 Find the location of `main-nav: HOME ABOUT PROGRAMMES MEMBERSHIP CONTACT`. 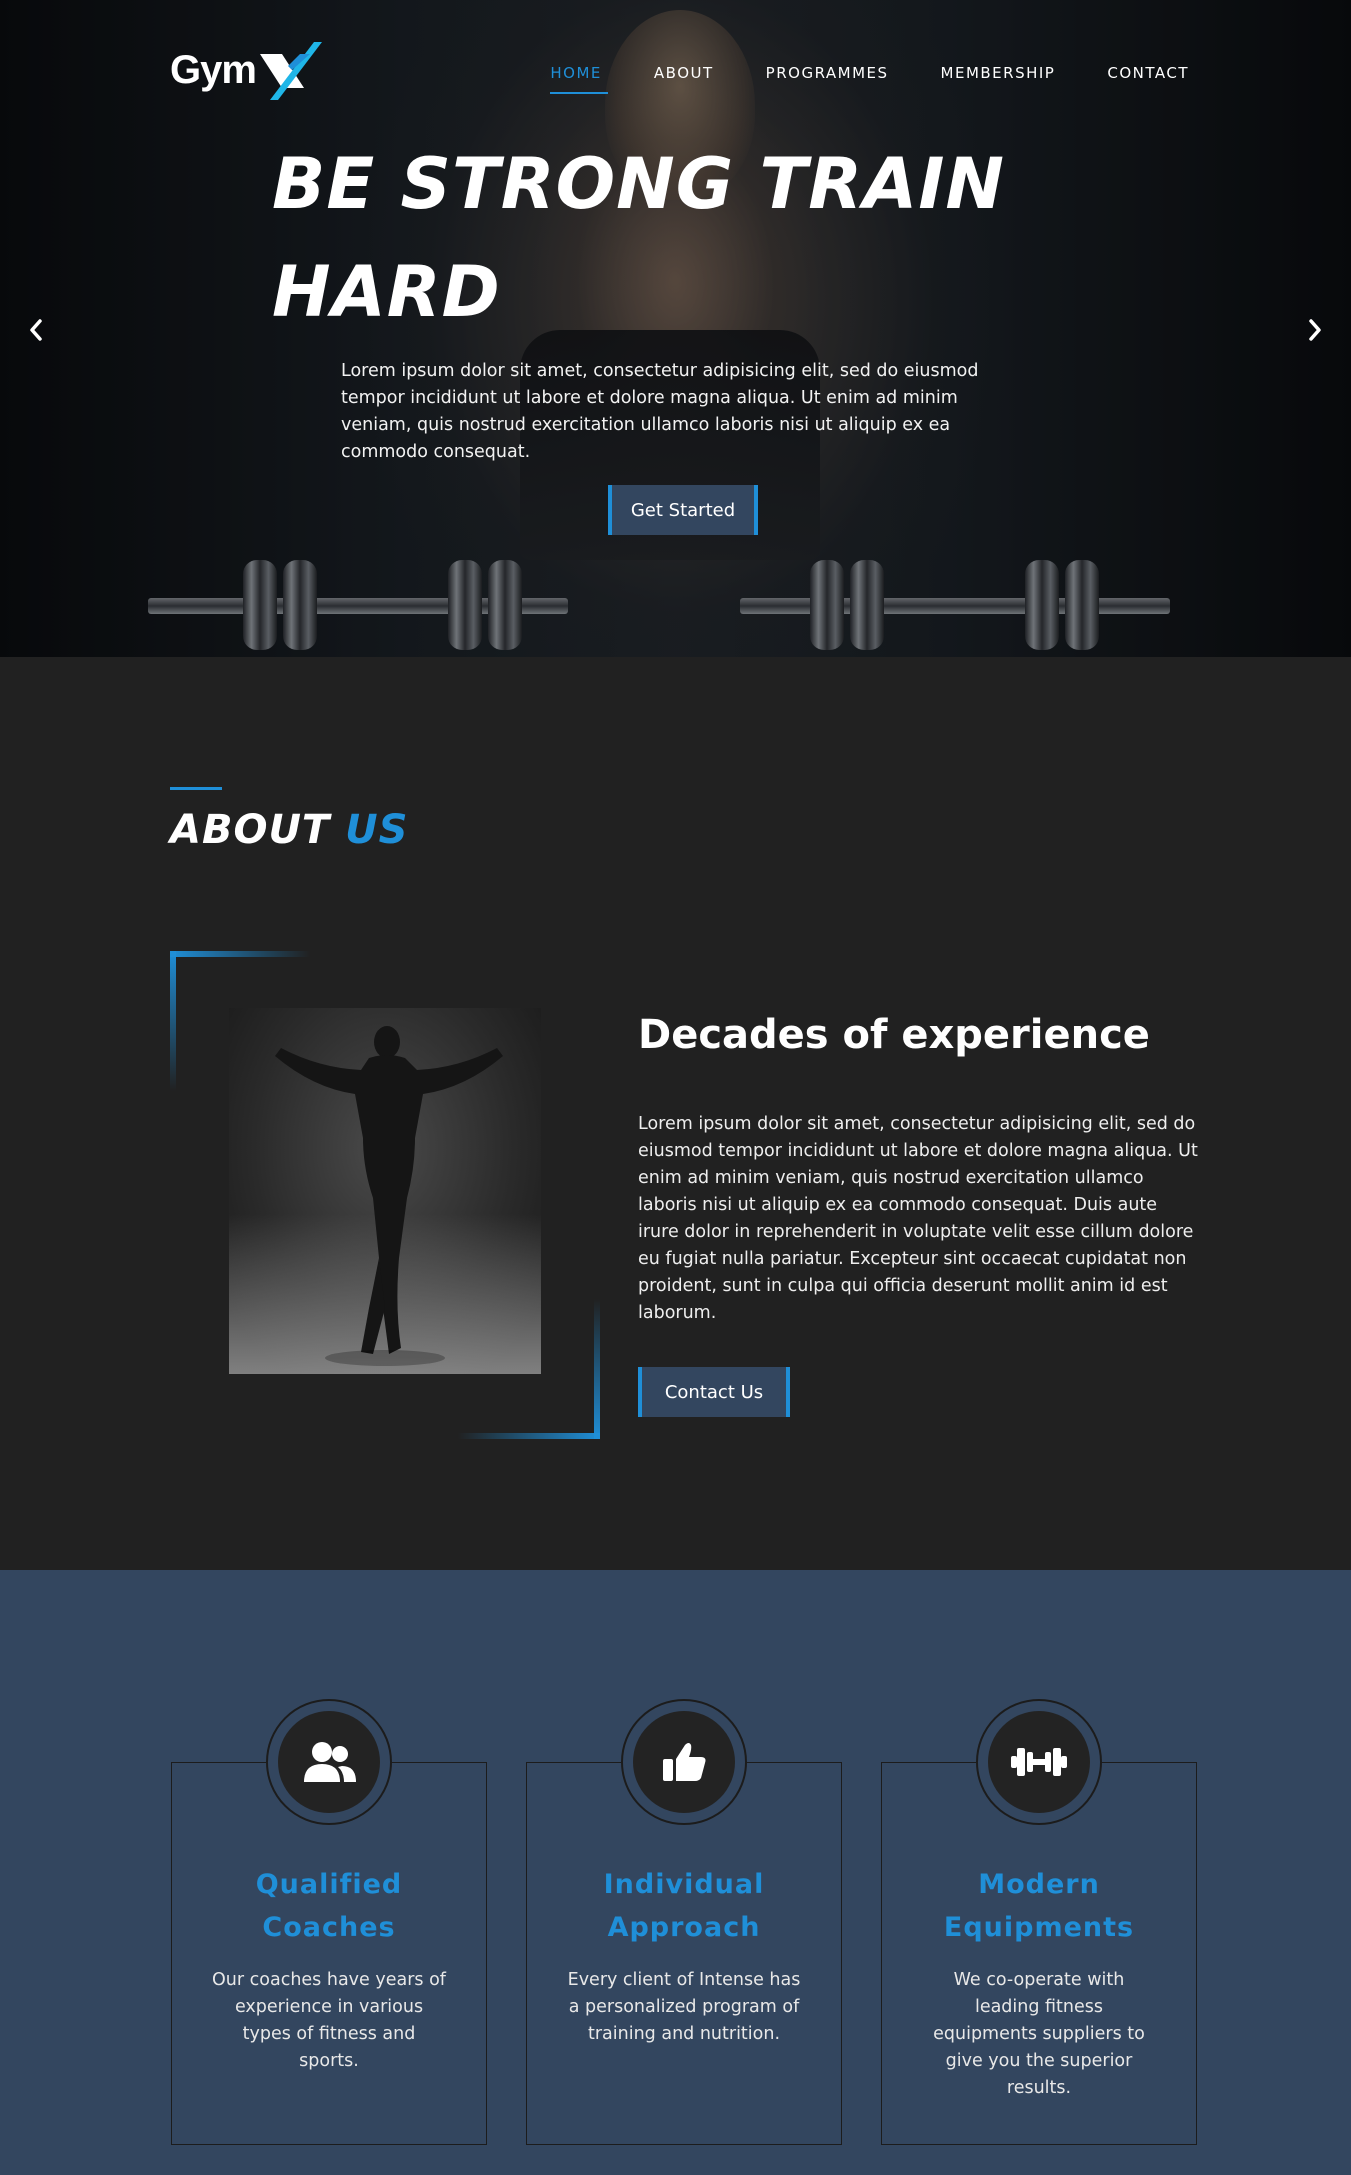

main-nav: HOME ABOUT PROGRAMMES MEMBERSHIP CONTACT is located at coordinates (869, 79).